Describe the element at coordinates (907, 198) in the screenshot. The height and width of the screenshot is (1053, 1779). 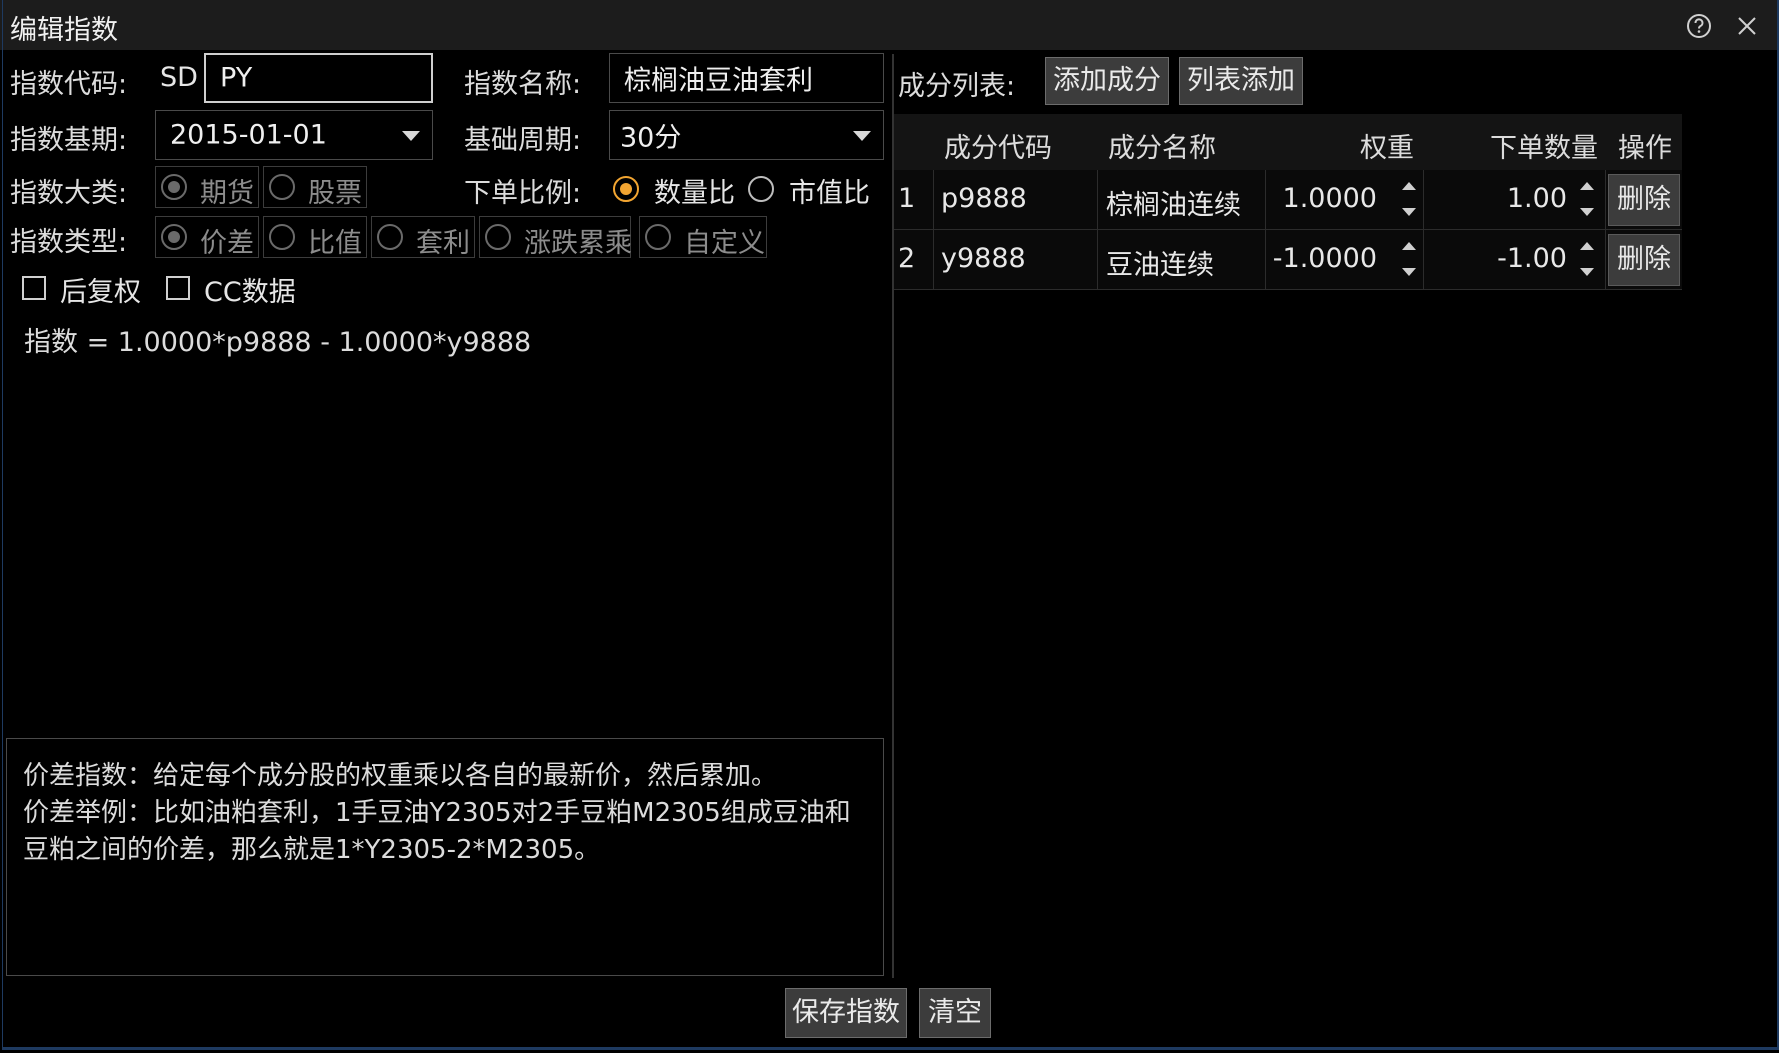
I see `row-index: 1` at that location.